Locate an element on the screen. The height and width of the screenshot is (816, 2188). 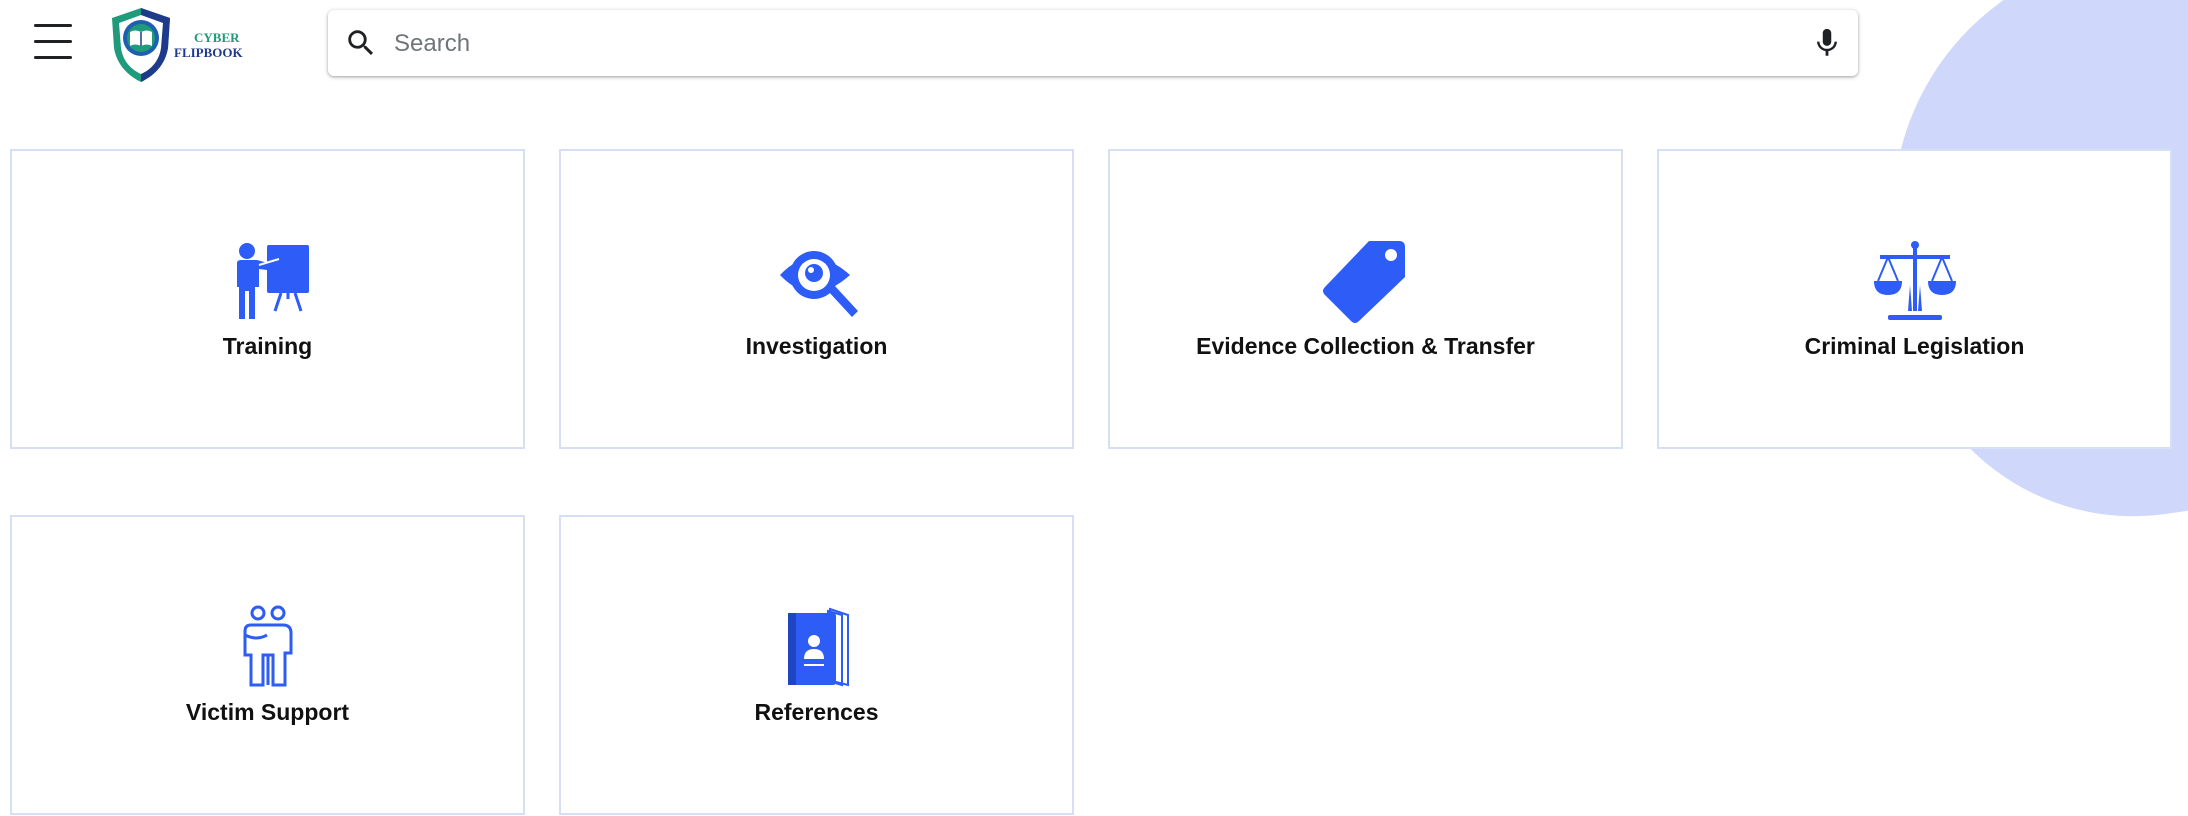
microphone-icon is located at coordinates (1827, 43).